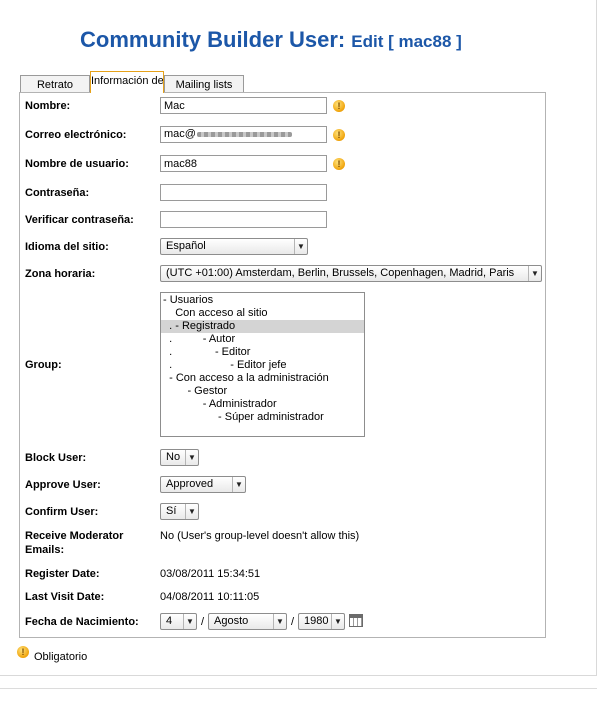 This screenshot has height=705, width=597. Describe the element at coordinates (262, 391) in the screenshot. I see `group-option: - Gestor` at that location.